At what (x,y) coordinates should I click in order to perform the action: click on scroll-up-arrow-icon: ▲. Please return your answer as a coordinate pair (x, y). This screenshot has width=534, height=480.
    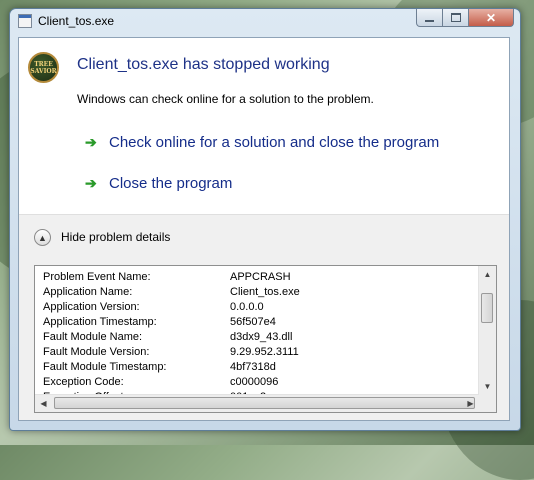
    Looking at the image, I should click on (487, 274).